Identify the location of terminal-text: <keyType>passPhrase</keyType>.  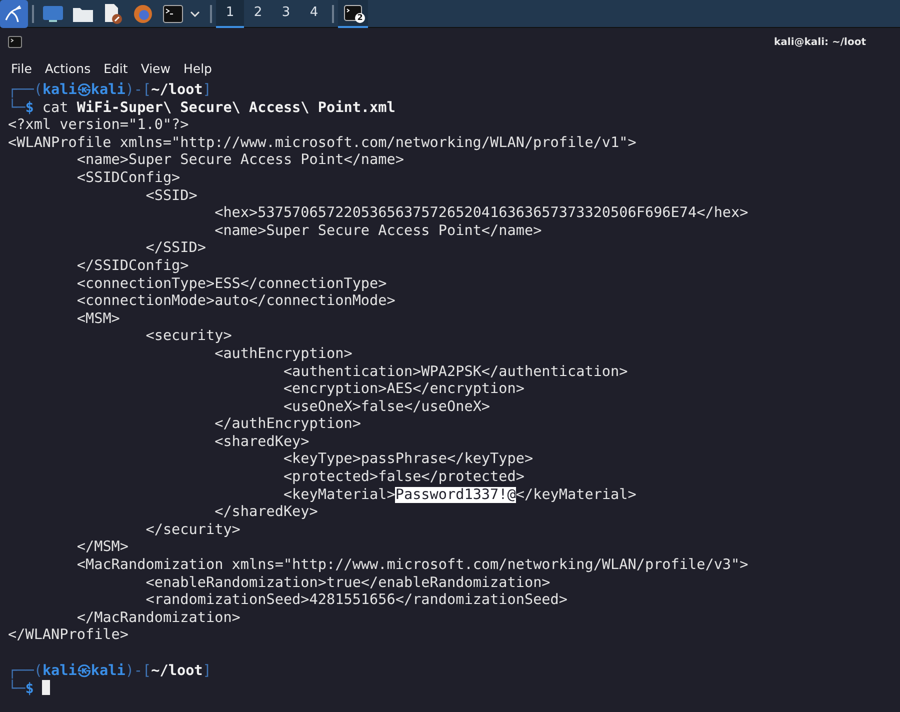
(408, 459).